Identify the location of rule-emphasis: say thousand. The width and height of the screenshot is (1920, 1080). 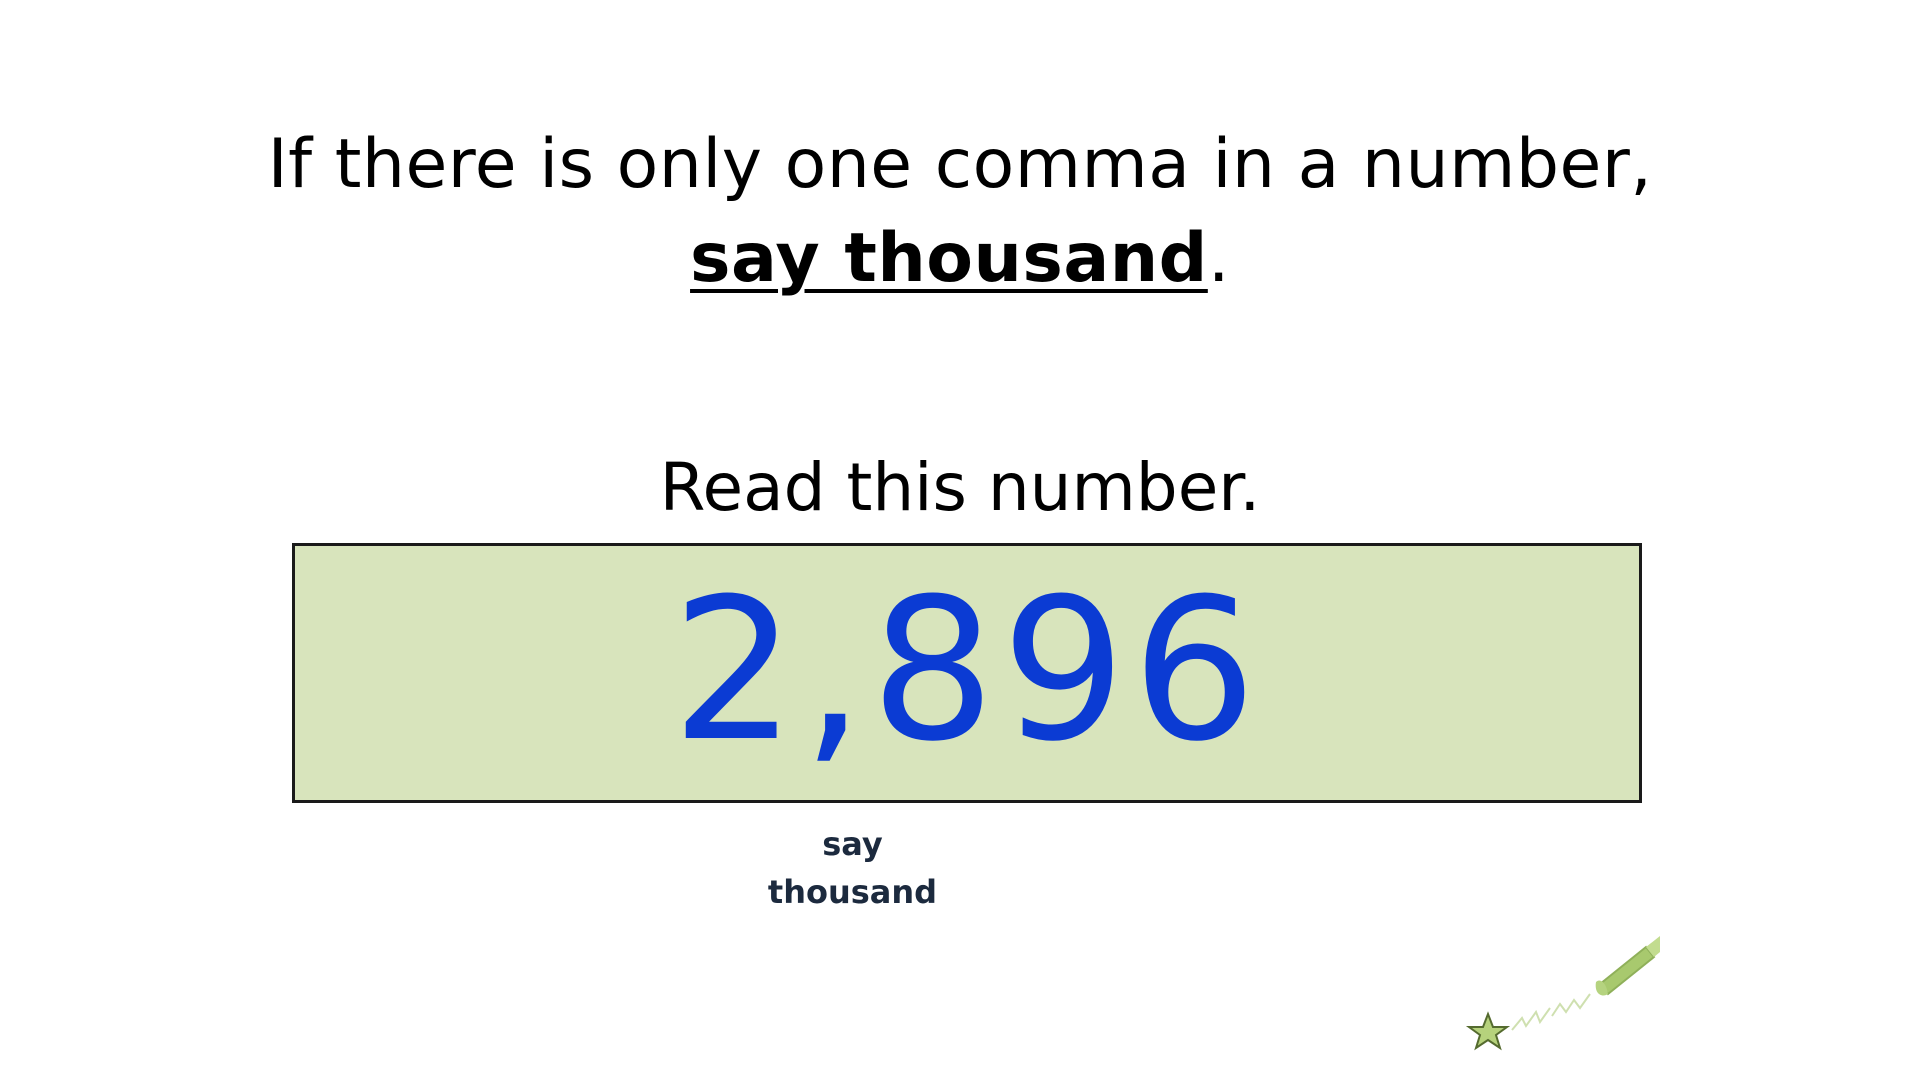
(949, 258).